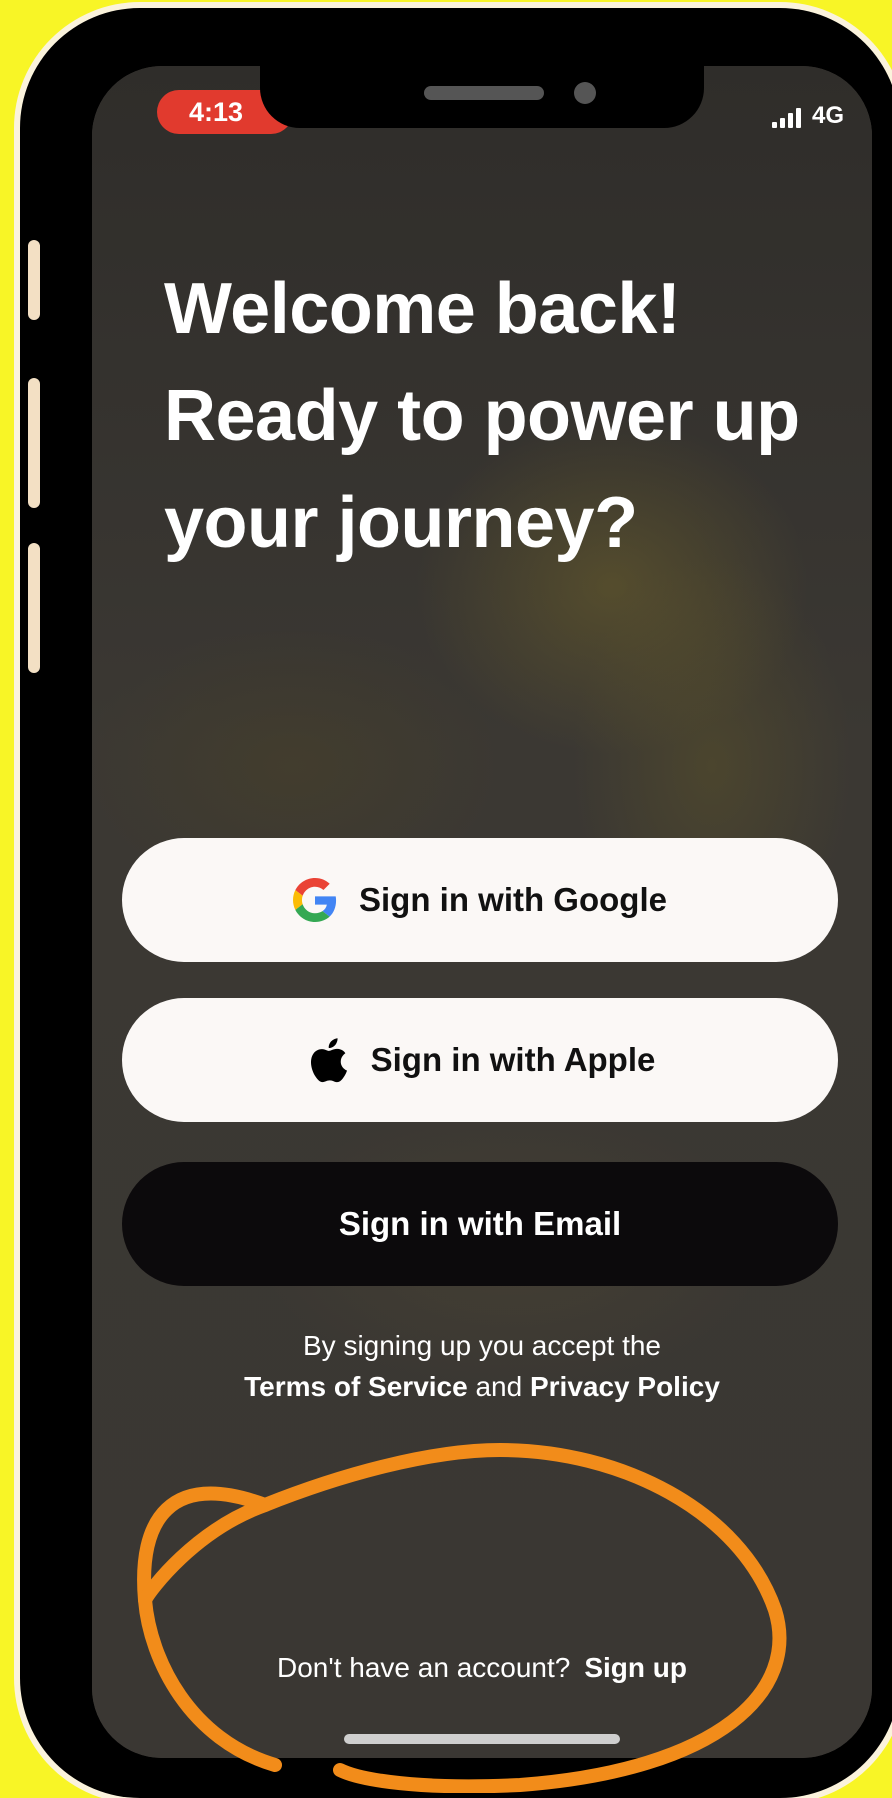 This screenshot has width=892, height=1798. I want to click on google-icon, so click(315, 900).